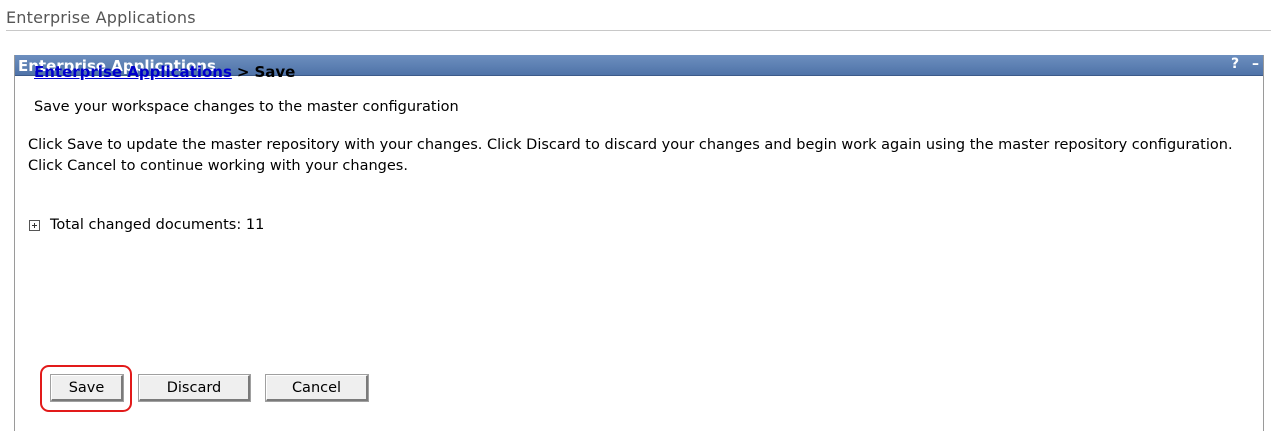 This screenshot has height=431, width=1277. Describe the element at coordinates (317, 388) in the screenshot. I see `cancel-button: Cancel` at that location.